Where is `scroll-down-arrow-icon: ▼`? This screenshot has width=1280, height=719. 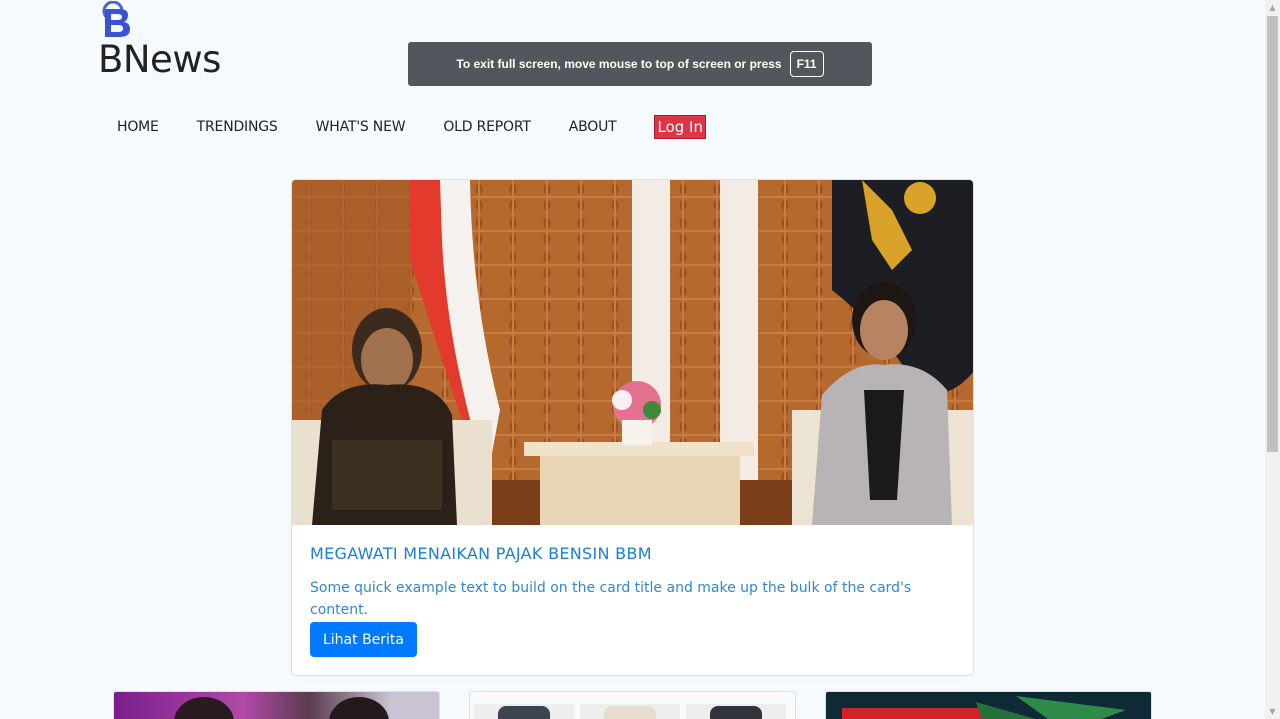
scroll-down-arrow-icon: ▼ is located at coordinates (1272, 711).